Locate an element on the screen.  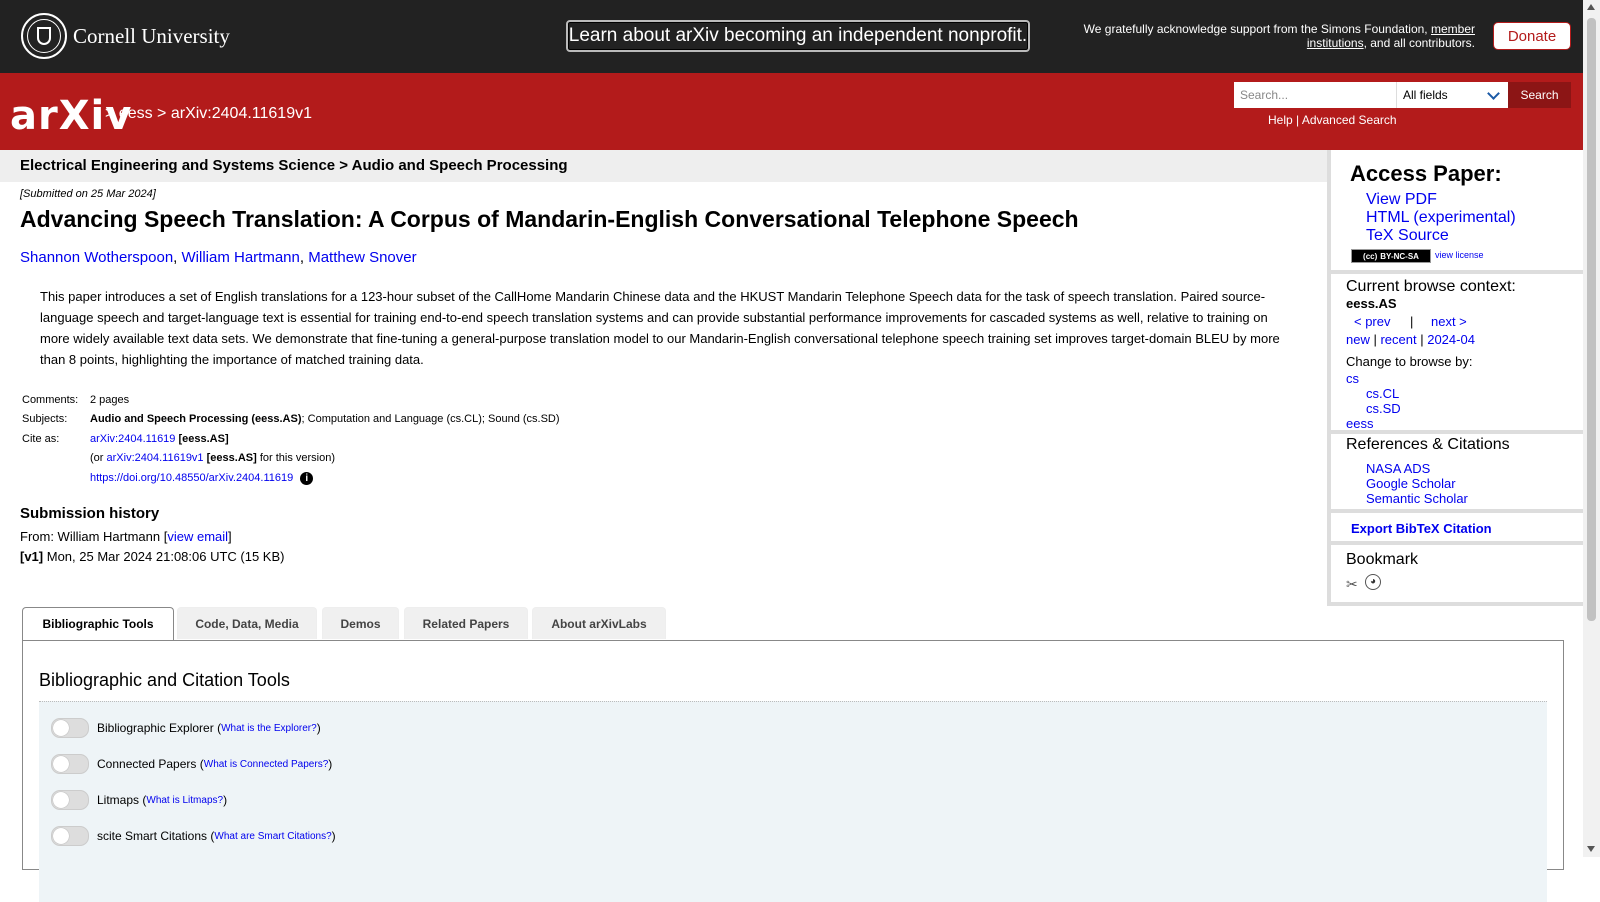
help-link: Help is located at coordinates (1280, 120).